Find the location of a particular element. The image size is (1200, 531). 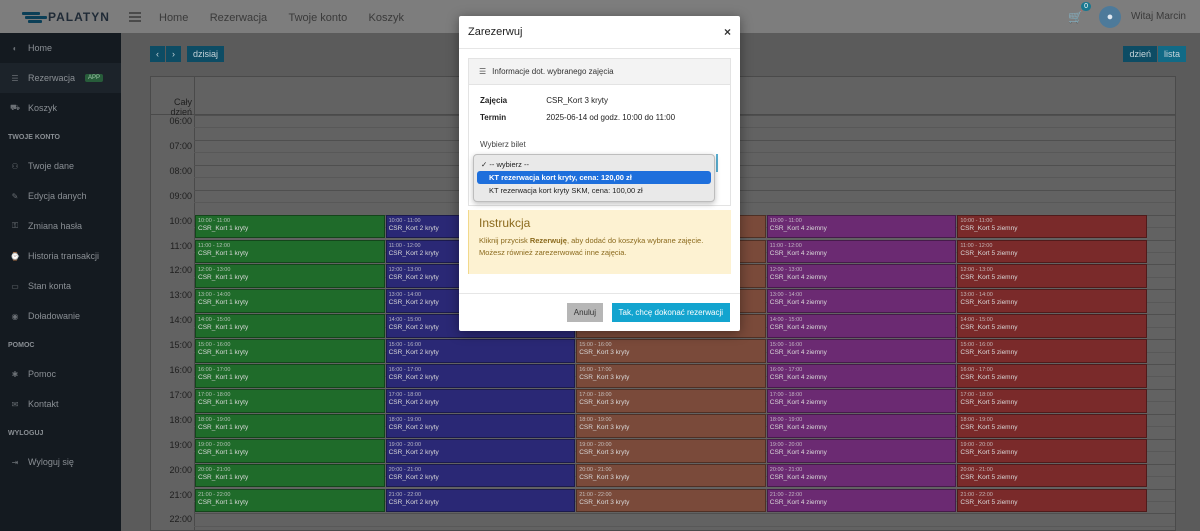

calendar-event: 18:00 - 19:00 CSR_Kort 5 ziemny is located at coordinates (1052, 425).